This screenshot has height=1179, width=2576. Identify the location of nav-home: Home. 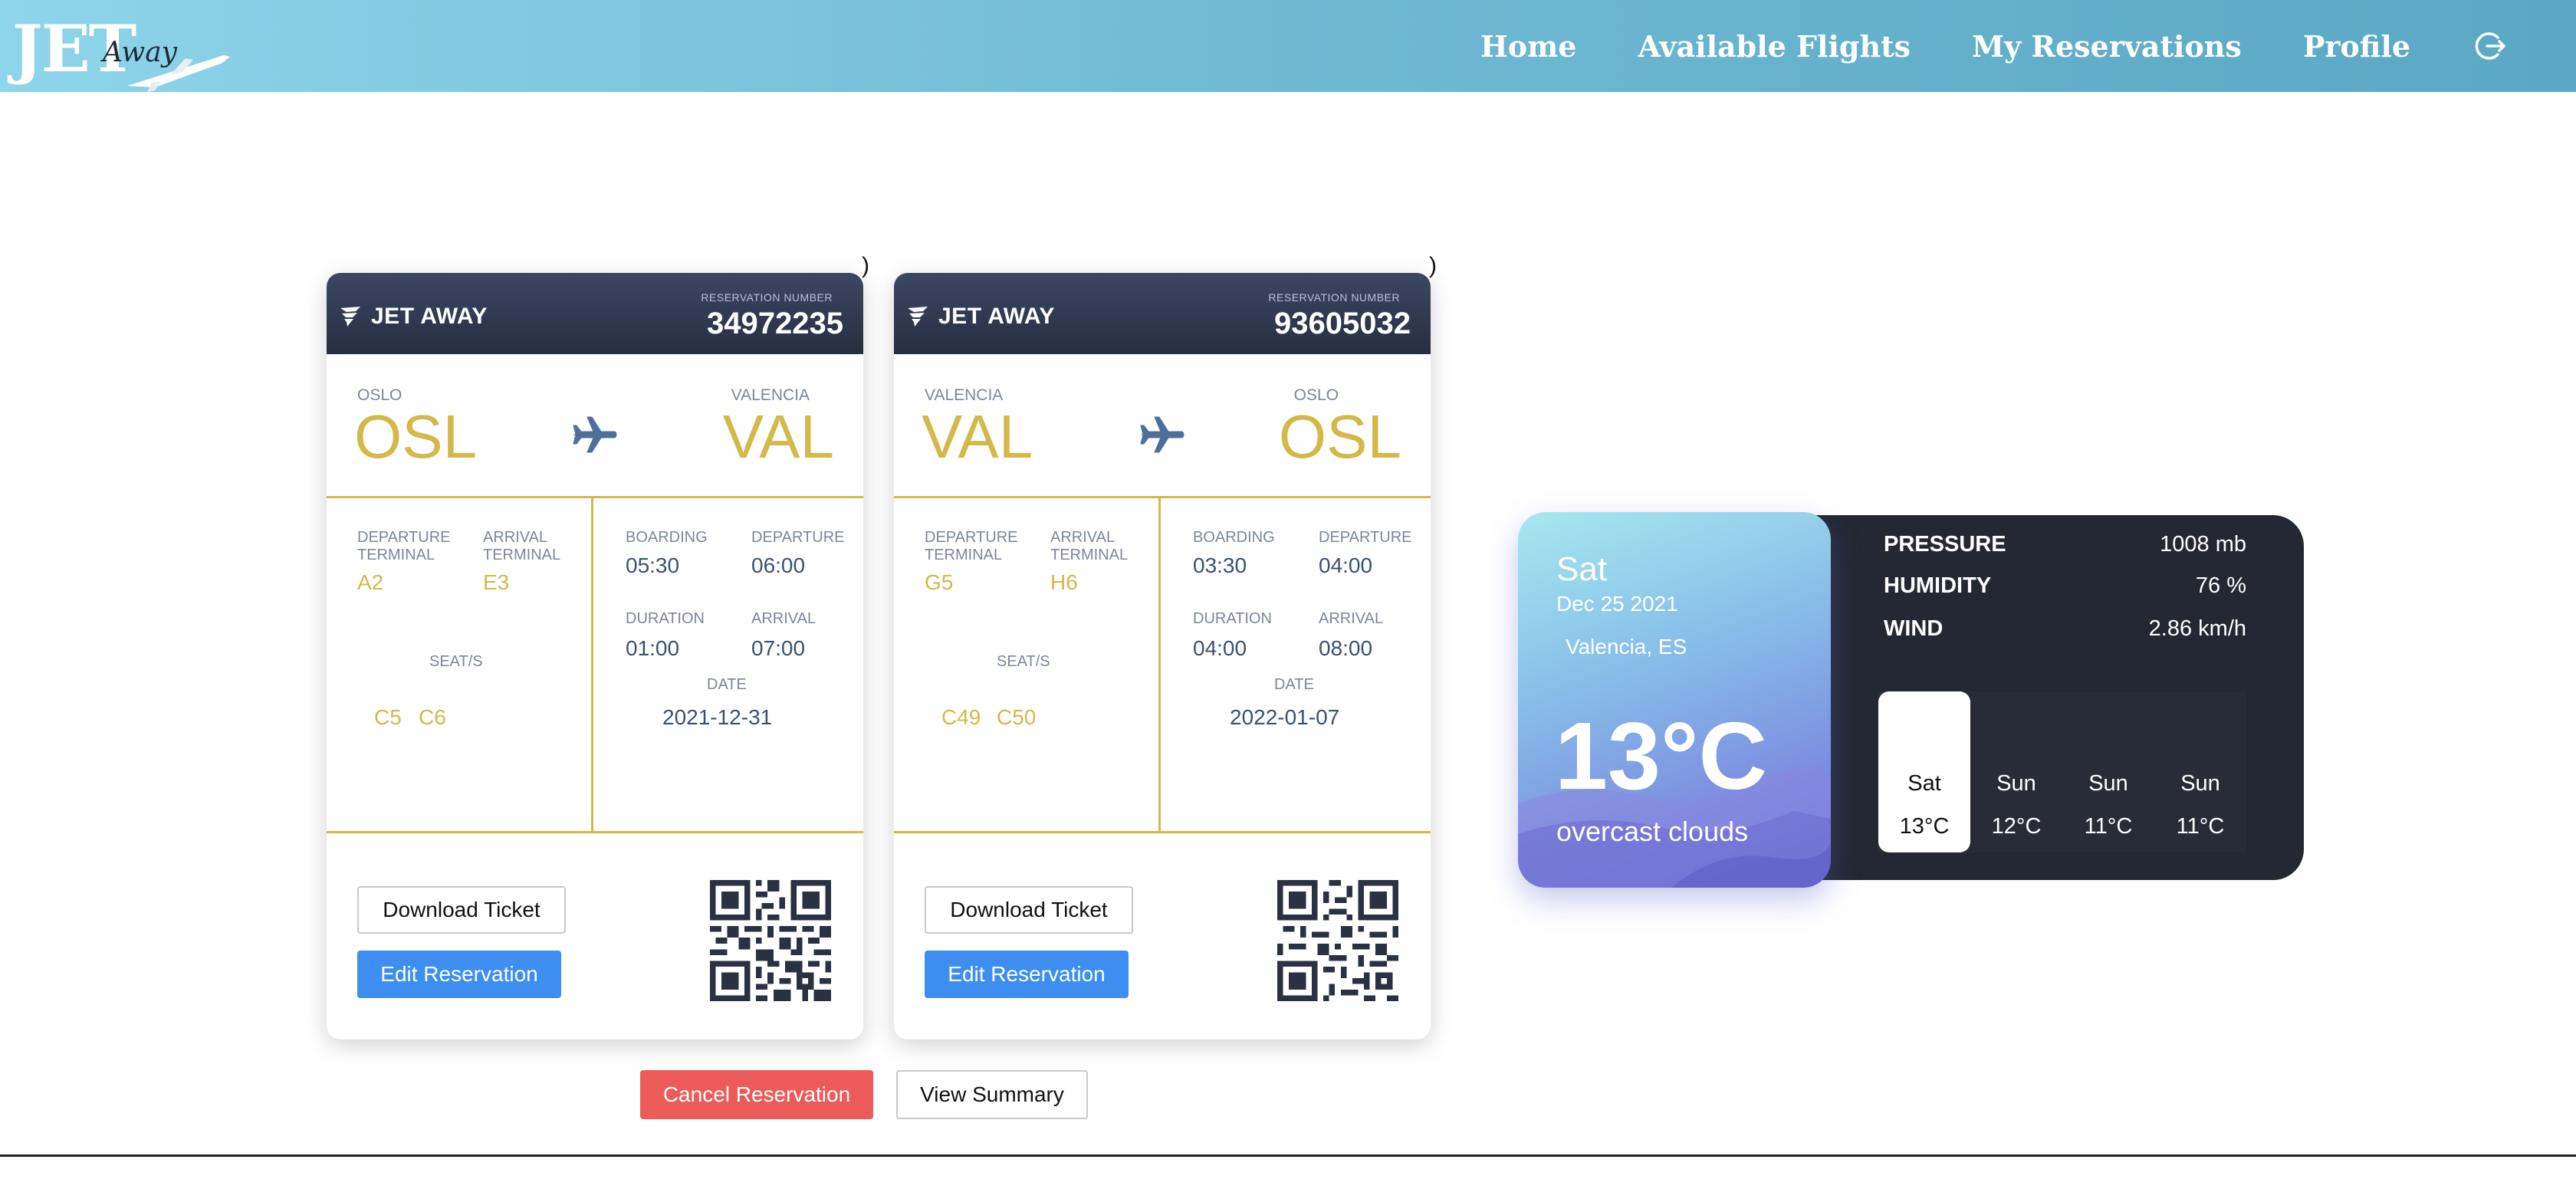
(1528, 46).